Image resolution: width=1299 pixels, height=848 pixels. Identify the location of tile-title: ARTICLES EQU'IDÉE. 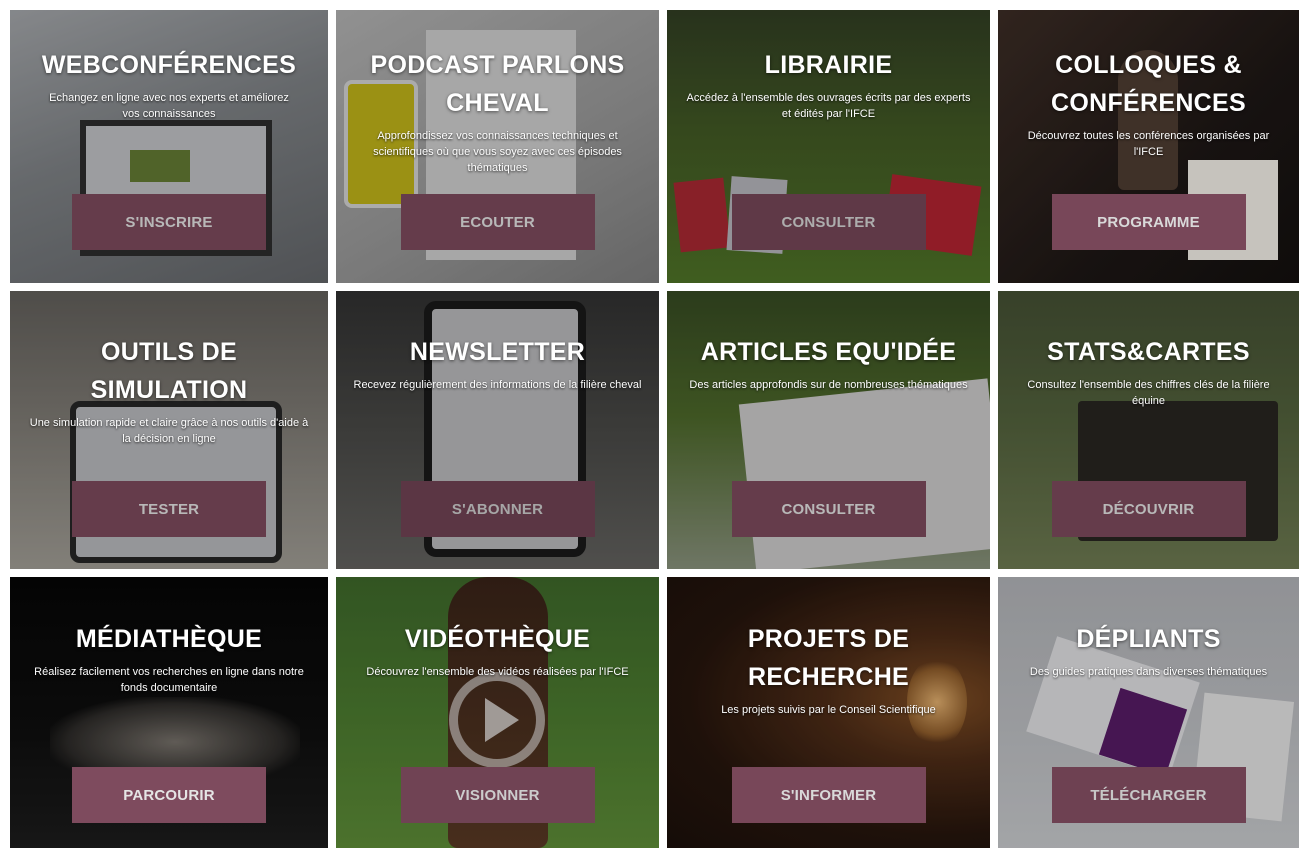
(828, 352).